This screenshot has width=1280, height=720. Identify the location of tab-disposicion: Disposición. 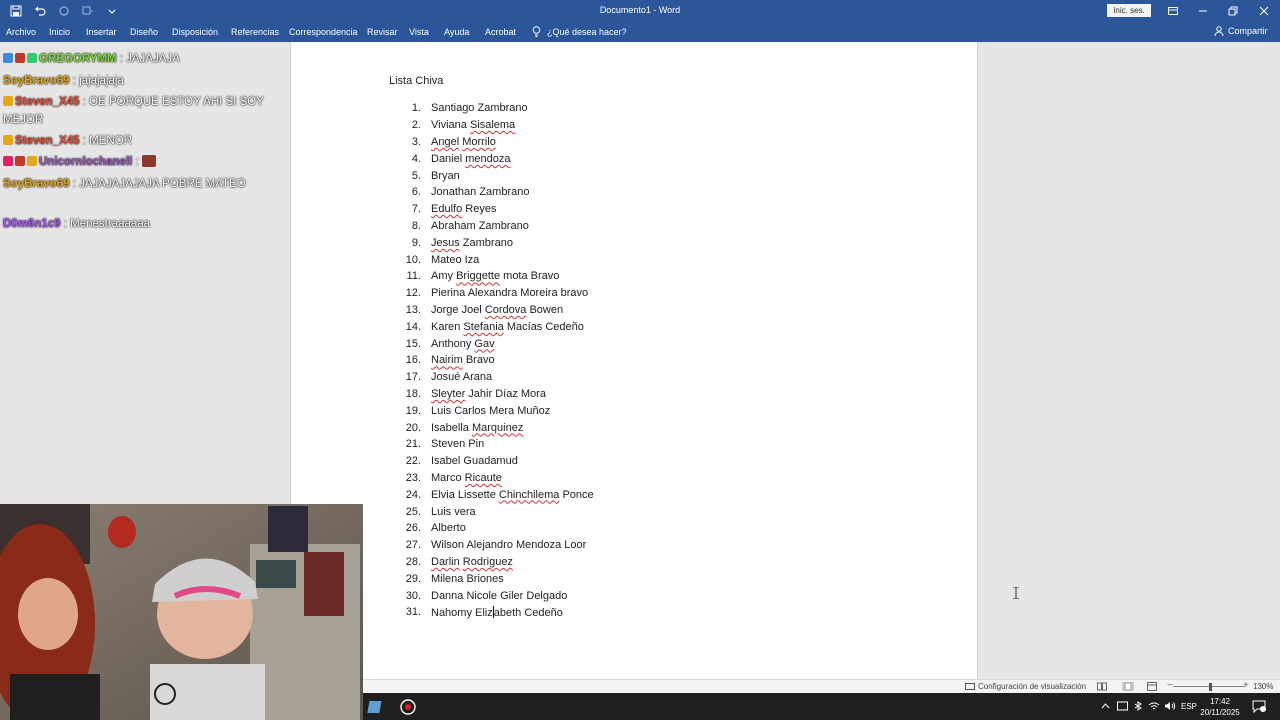
(195, 32).